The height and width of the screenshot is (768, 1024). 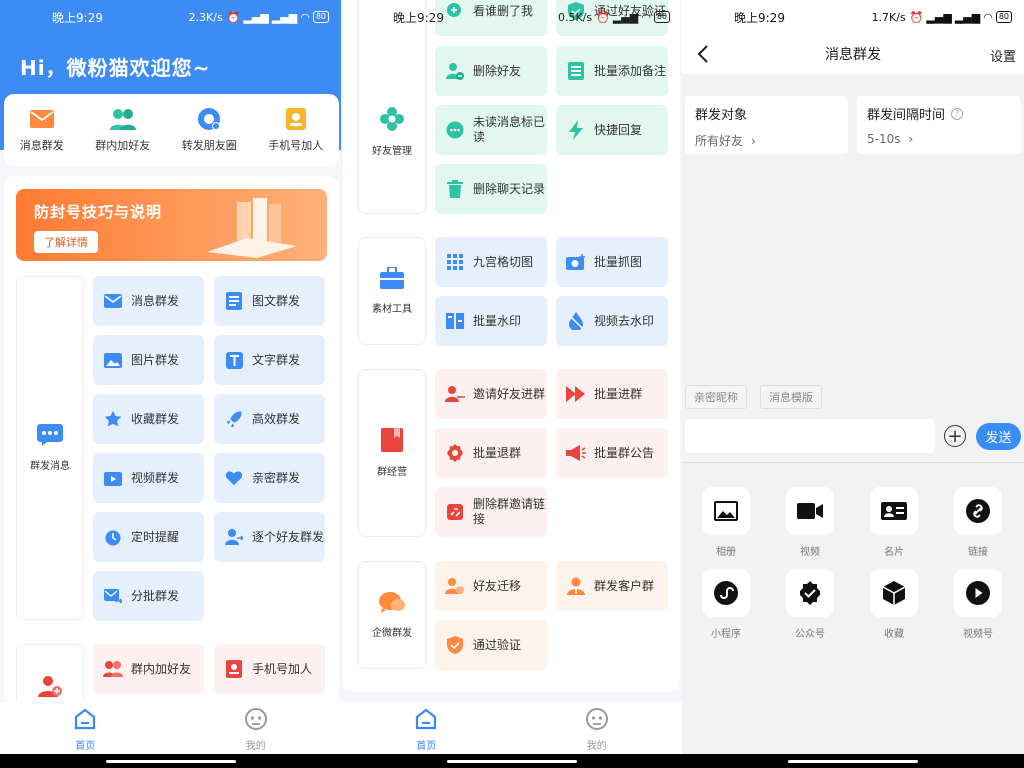 What do you see at coordinates (630, 70) in the screenshot?
I see `btn-label: 批量添加备注` at bounding box center [630, 70].